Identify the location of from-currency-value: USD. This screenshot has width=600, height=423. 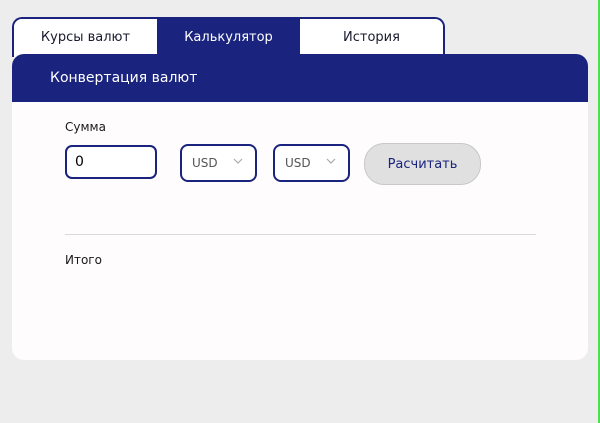
(205, 163).